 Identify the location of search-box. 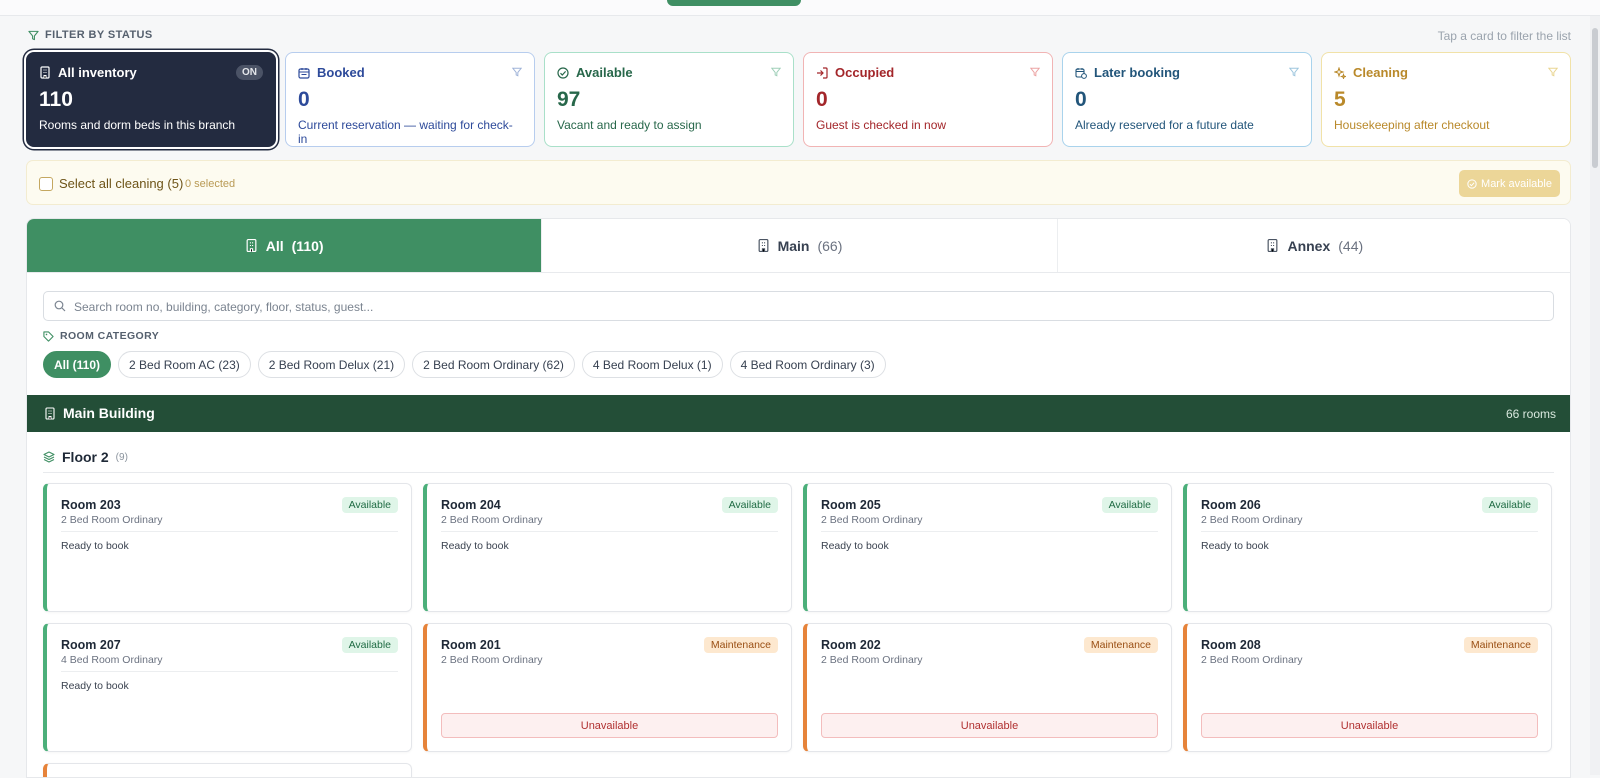
(798, 306).